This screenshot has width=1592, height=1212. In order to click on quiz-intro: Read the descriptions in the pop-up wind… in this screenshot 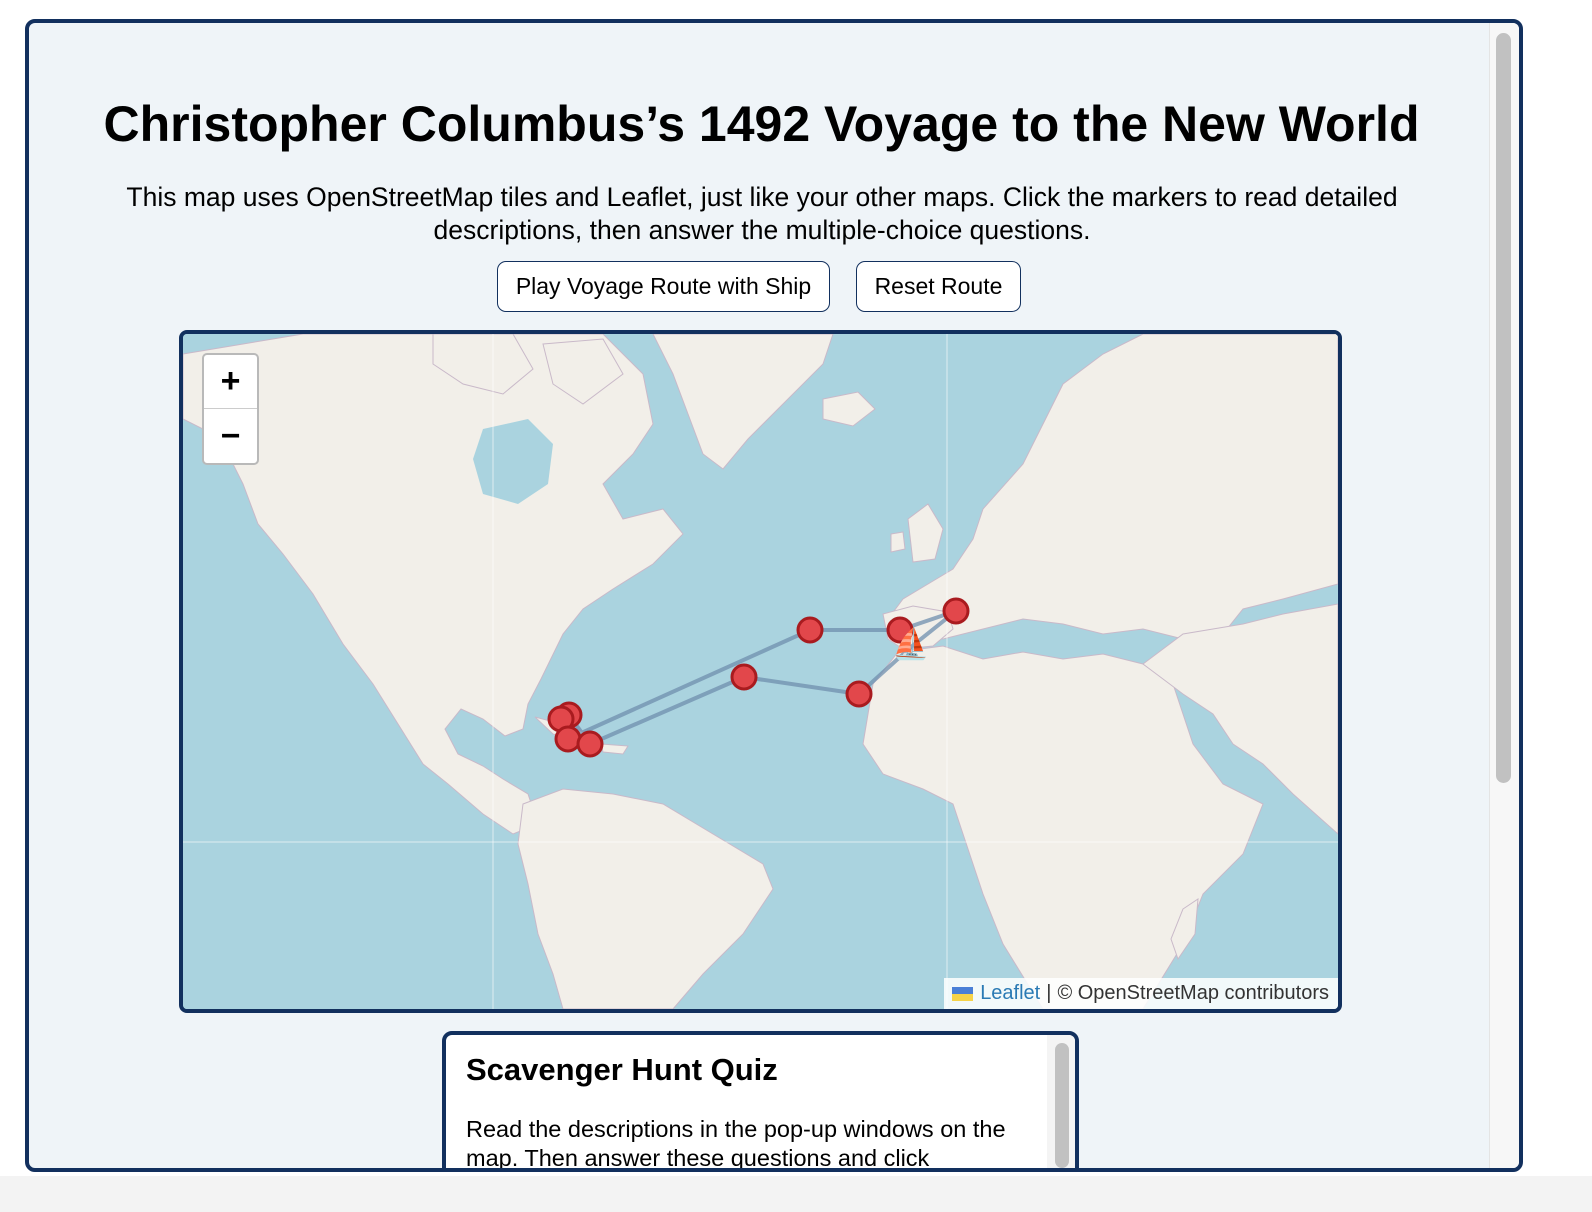, I will do `click(736, 1143)`.